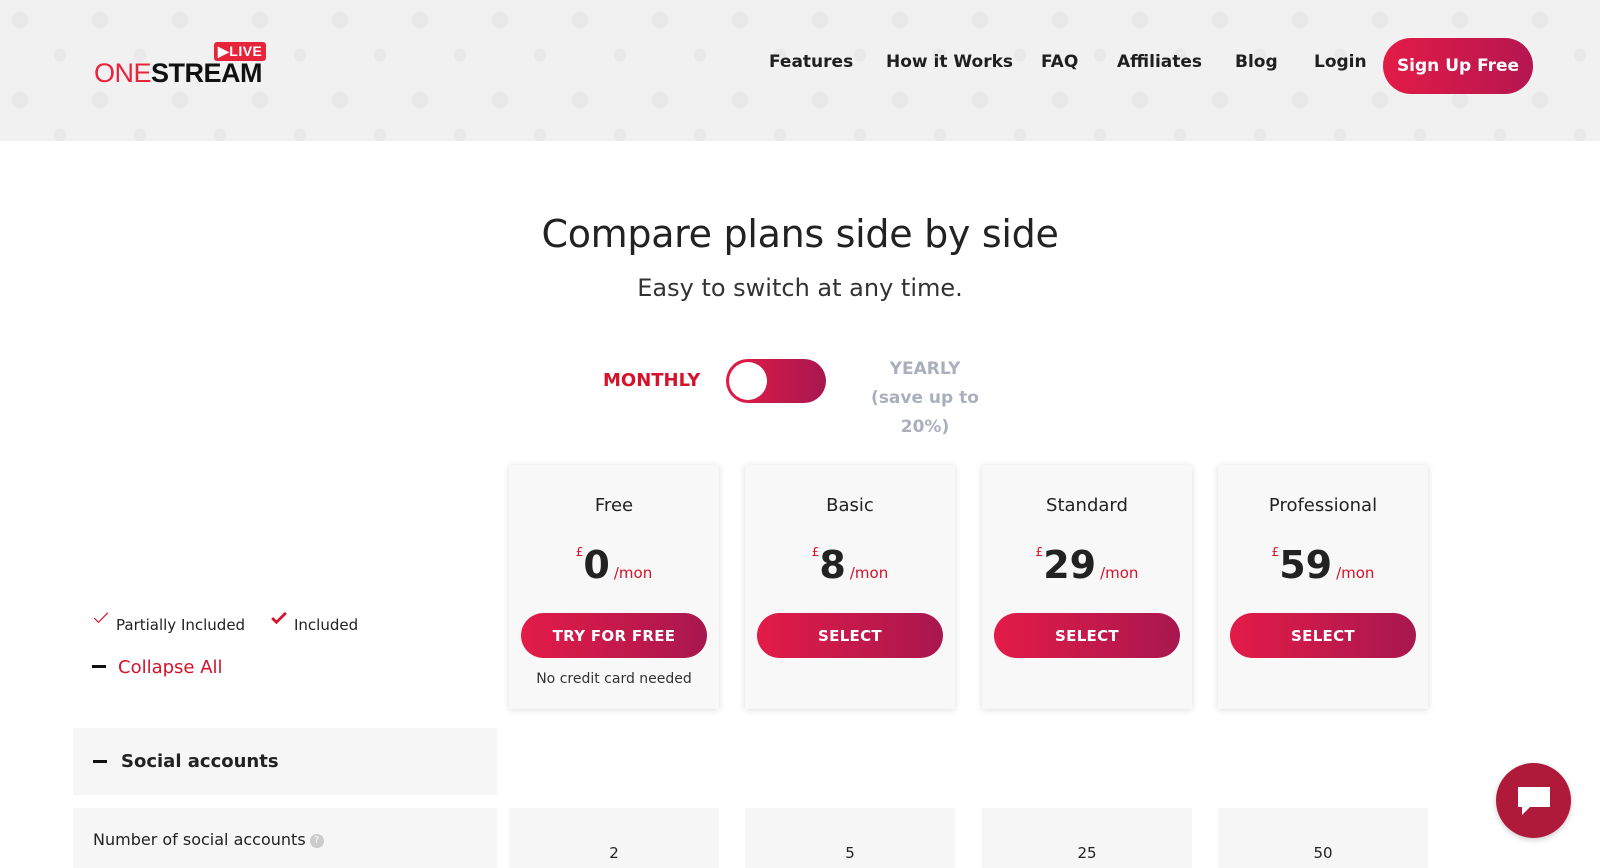  Describe the element at coordinates (178, 73) in the screenshot. I see `logo-wordmark: ONESTREAM` at that location.